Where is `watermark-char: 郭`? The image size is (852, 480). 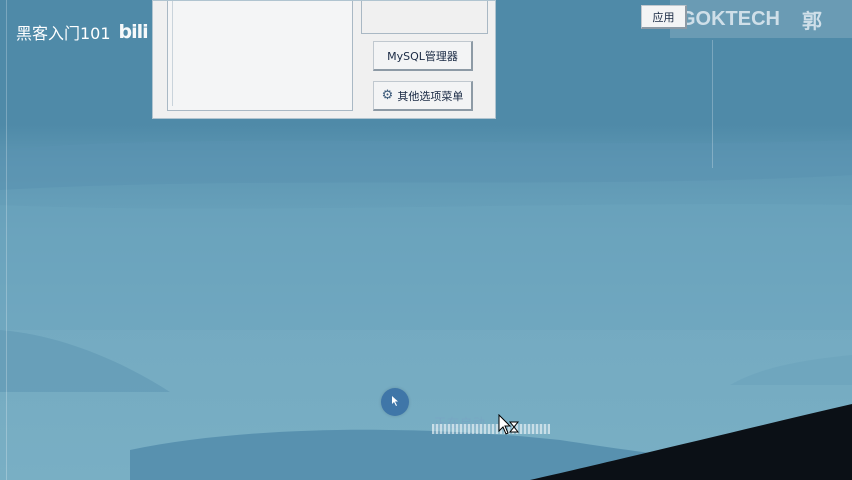
watermark-char: 郭 is located at coordinates (812, 21).